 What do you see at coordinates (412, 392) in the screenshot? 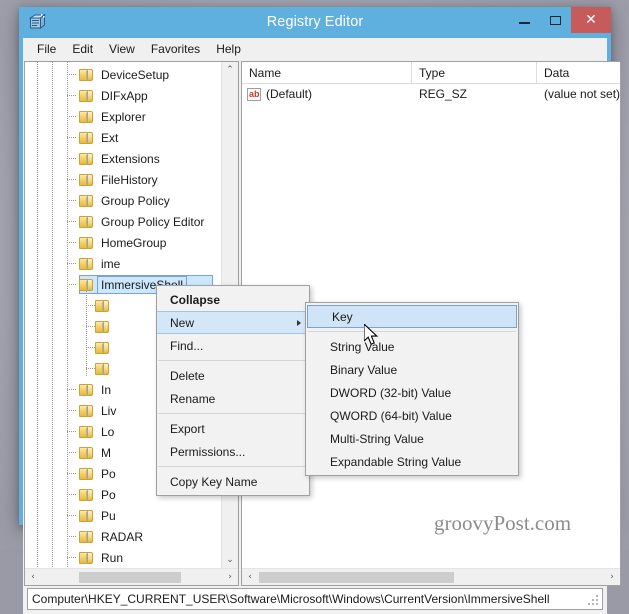
I see `submenu-item-dword-value: DWORD (32-bit) Value` at bounding box center [412, 392].